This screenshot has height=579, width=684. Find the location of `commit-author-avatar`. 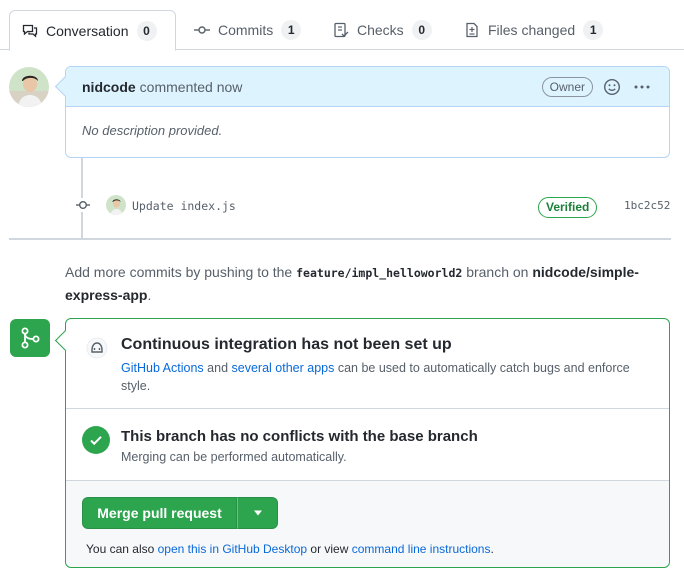

commit-author-avatar is located at coordinates (116, 205).